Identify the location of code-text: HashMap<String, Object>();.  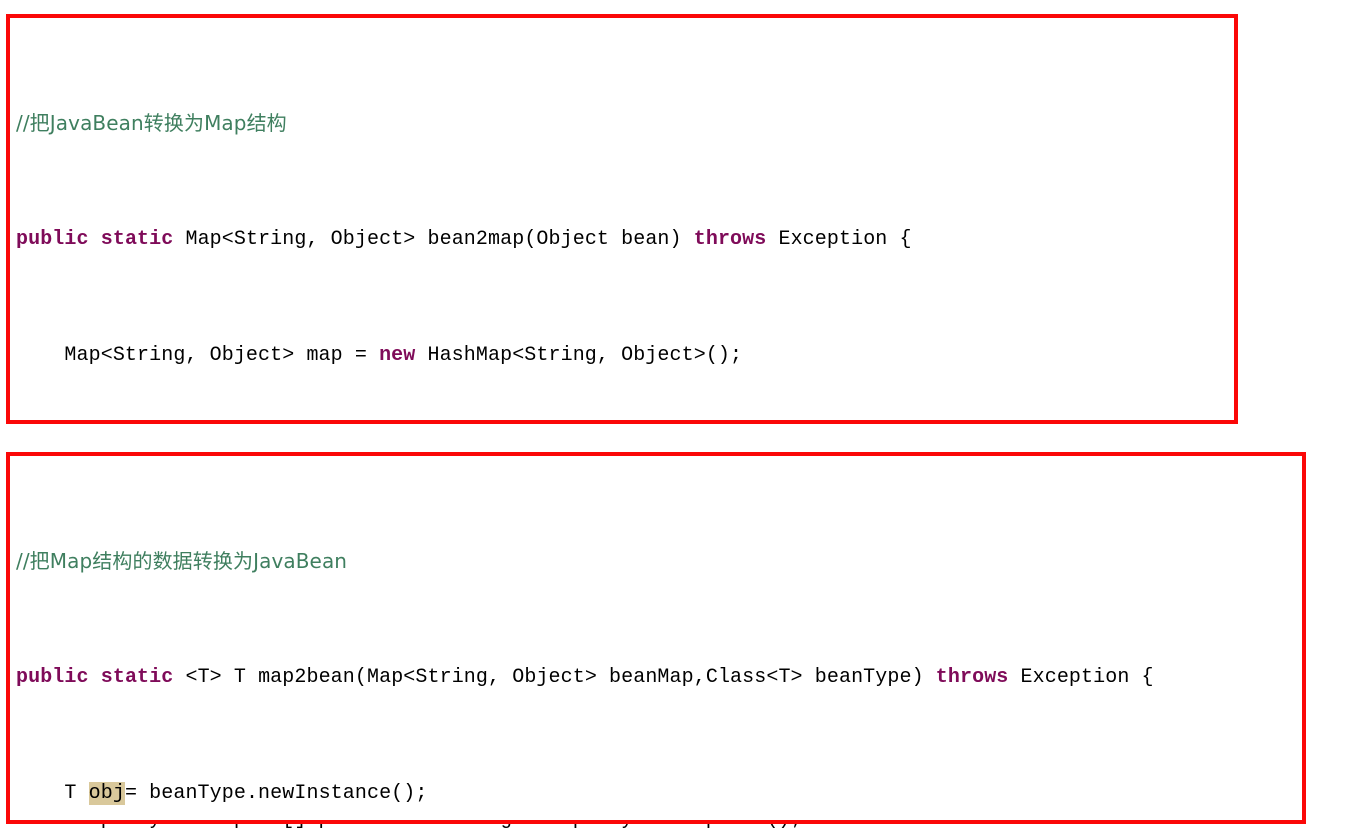
(579, 355).